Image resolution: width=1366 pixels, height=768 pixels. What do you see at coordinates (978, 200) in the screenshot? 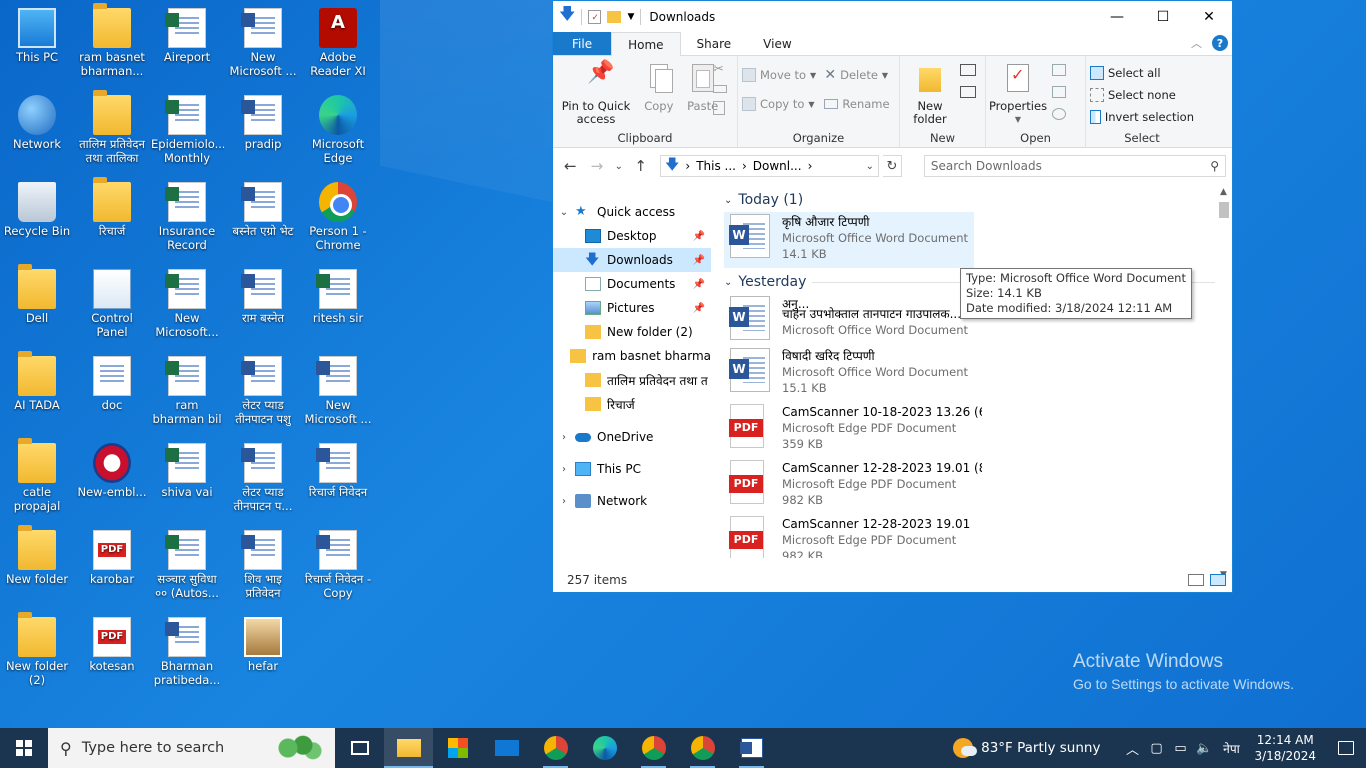
I see `group-header-today: ⌄ Today (1)` at bounding box center [978, 200].